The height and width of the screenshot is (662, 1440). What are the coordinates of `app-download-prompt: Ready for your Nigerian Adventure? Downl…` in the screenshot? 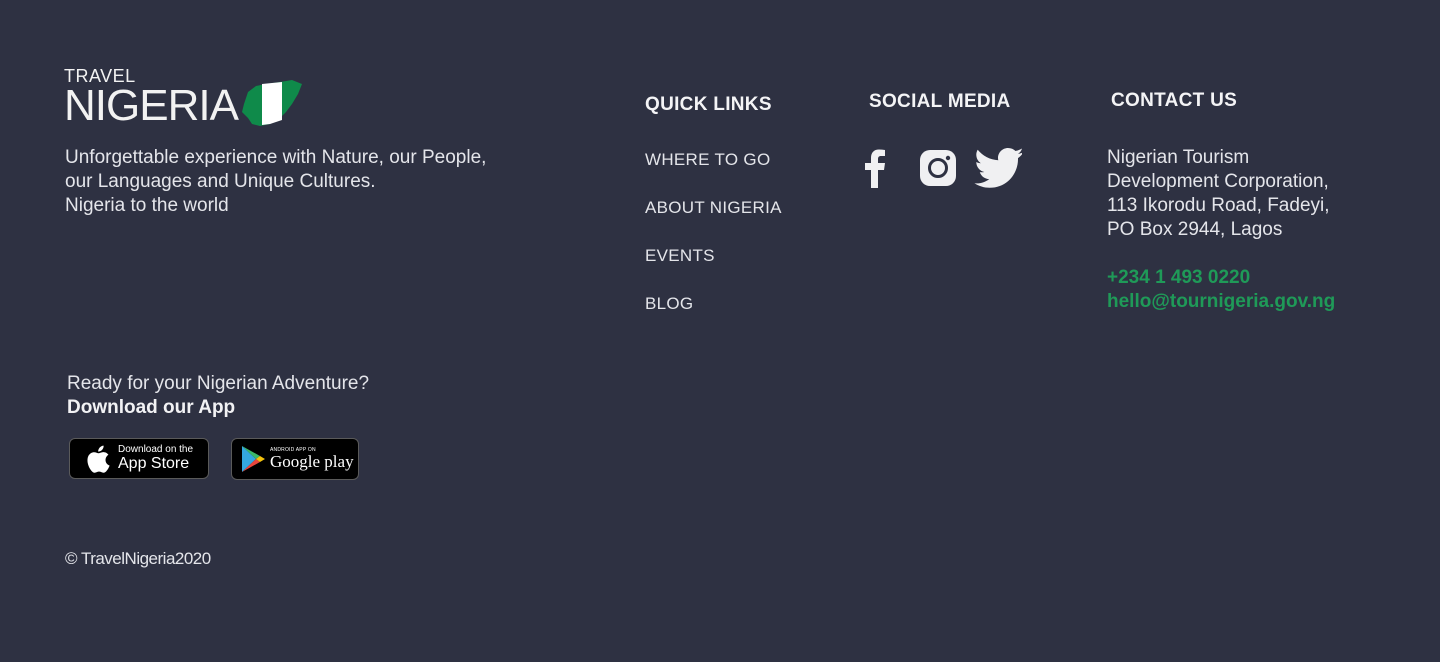 It's located at (218, 396).